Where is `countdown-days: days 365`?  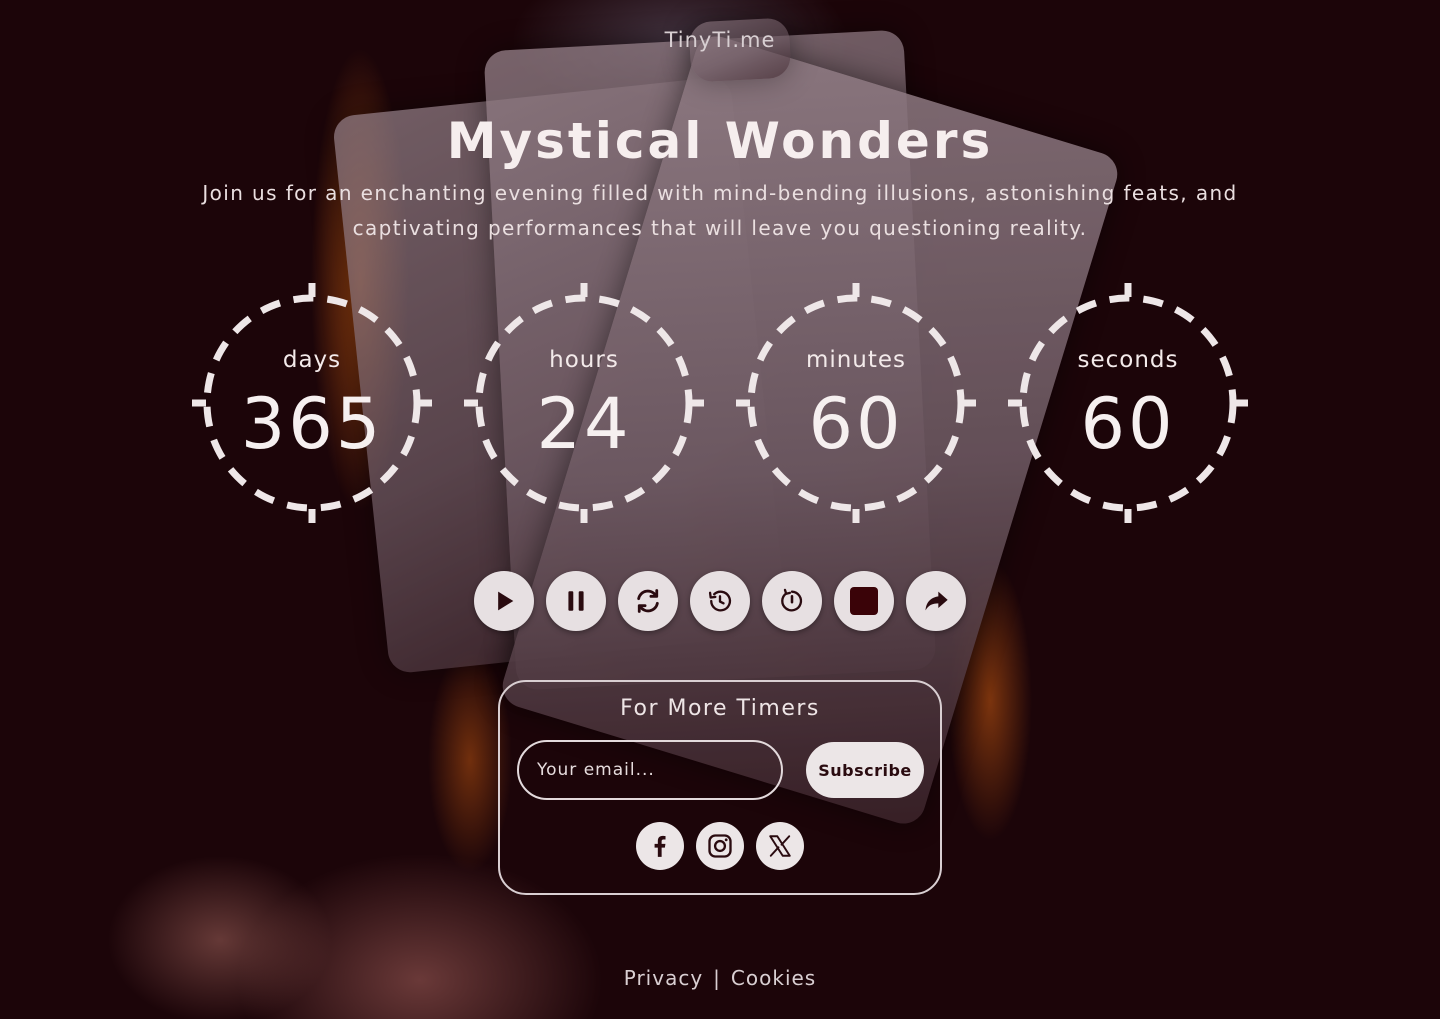
countdown-days: days 365 is located at coordinates (312, 403).